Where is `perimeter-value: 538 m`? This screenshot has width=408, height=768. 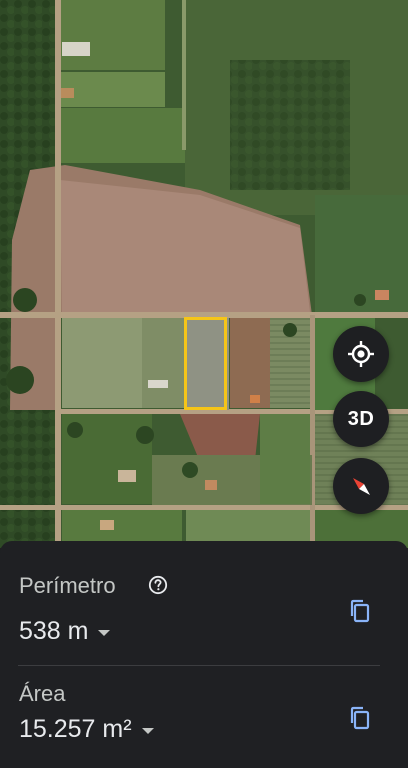
perimeter-value: 538 m is located at coordinates (54, 631).